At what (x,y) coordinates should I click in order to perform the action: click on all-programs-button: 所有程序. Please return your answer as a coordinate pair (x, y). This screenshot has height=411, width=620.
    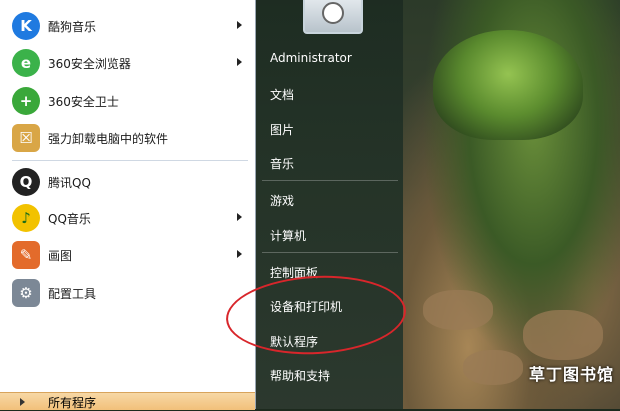
    Looking at the image, I should click on (127, 401).